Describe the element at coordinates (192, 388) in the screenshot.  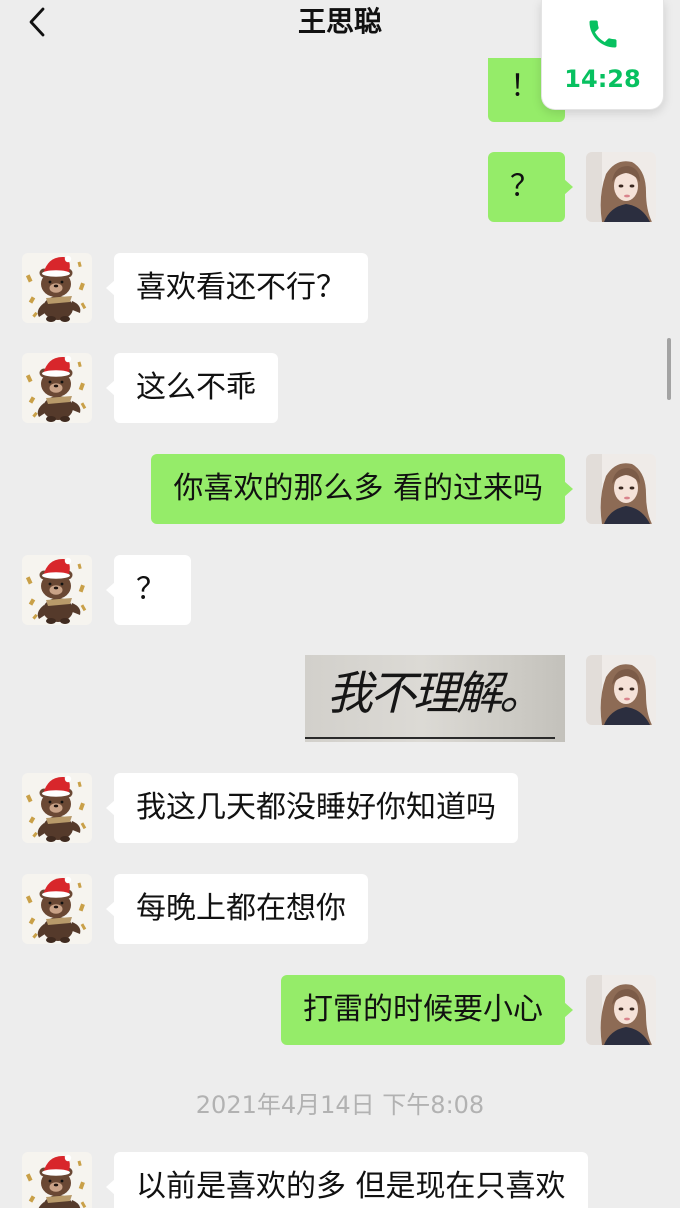
I see `incoming-message-bubble: 这么不乖` at that location.